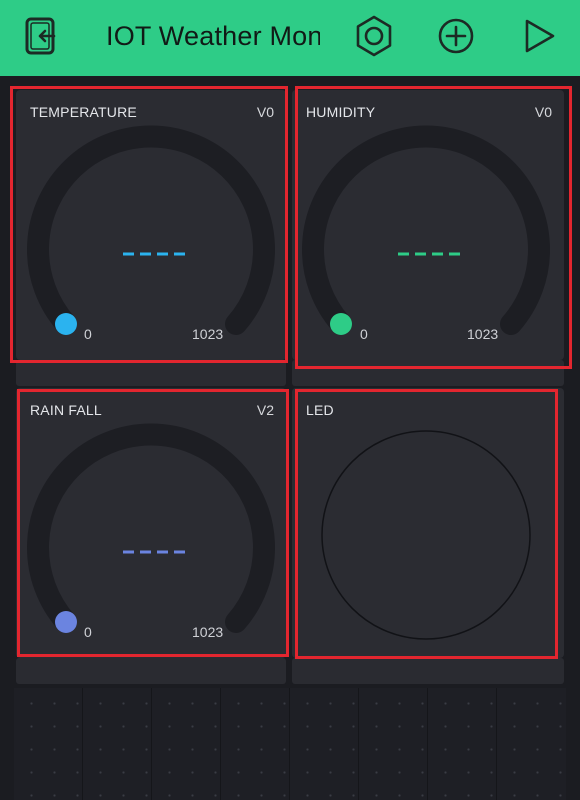  I want to click on widget-label: LED, so click(320, 410).